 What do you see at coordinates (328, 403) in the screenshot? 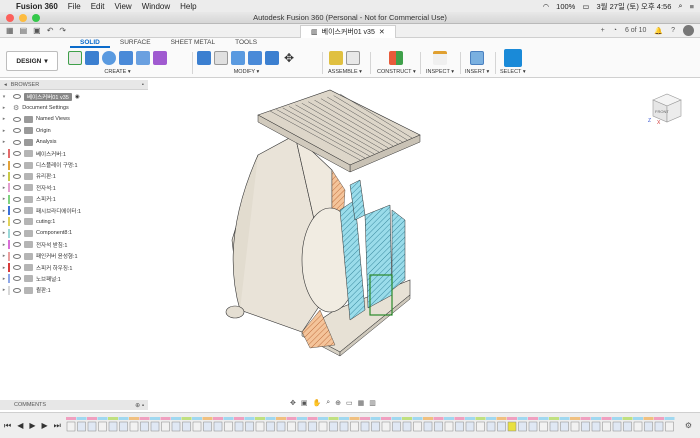
I see `zoom-icon: ⌕` at bounding box center [328, 403].